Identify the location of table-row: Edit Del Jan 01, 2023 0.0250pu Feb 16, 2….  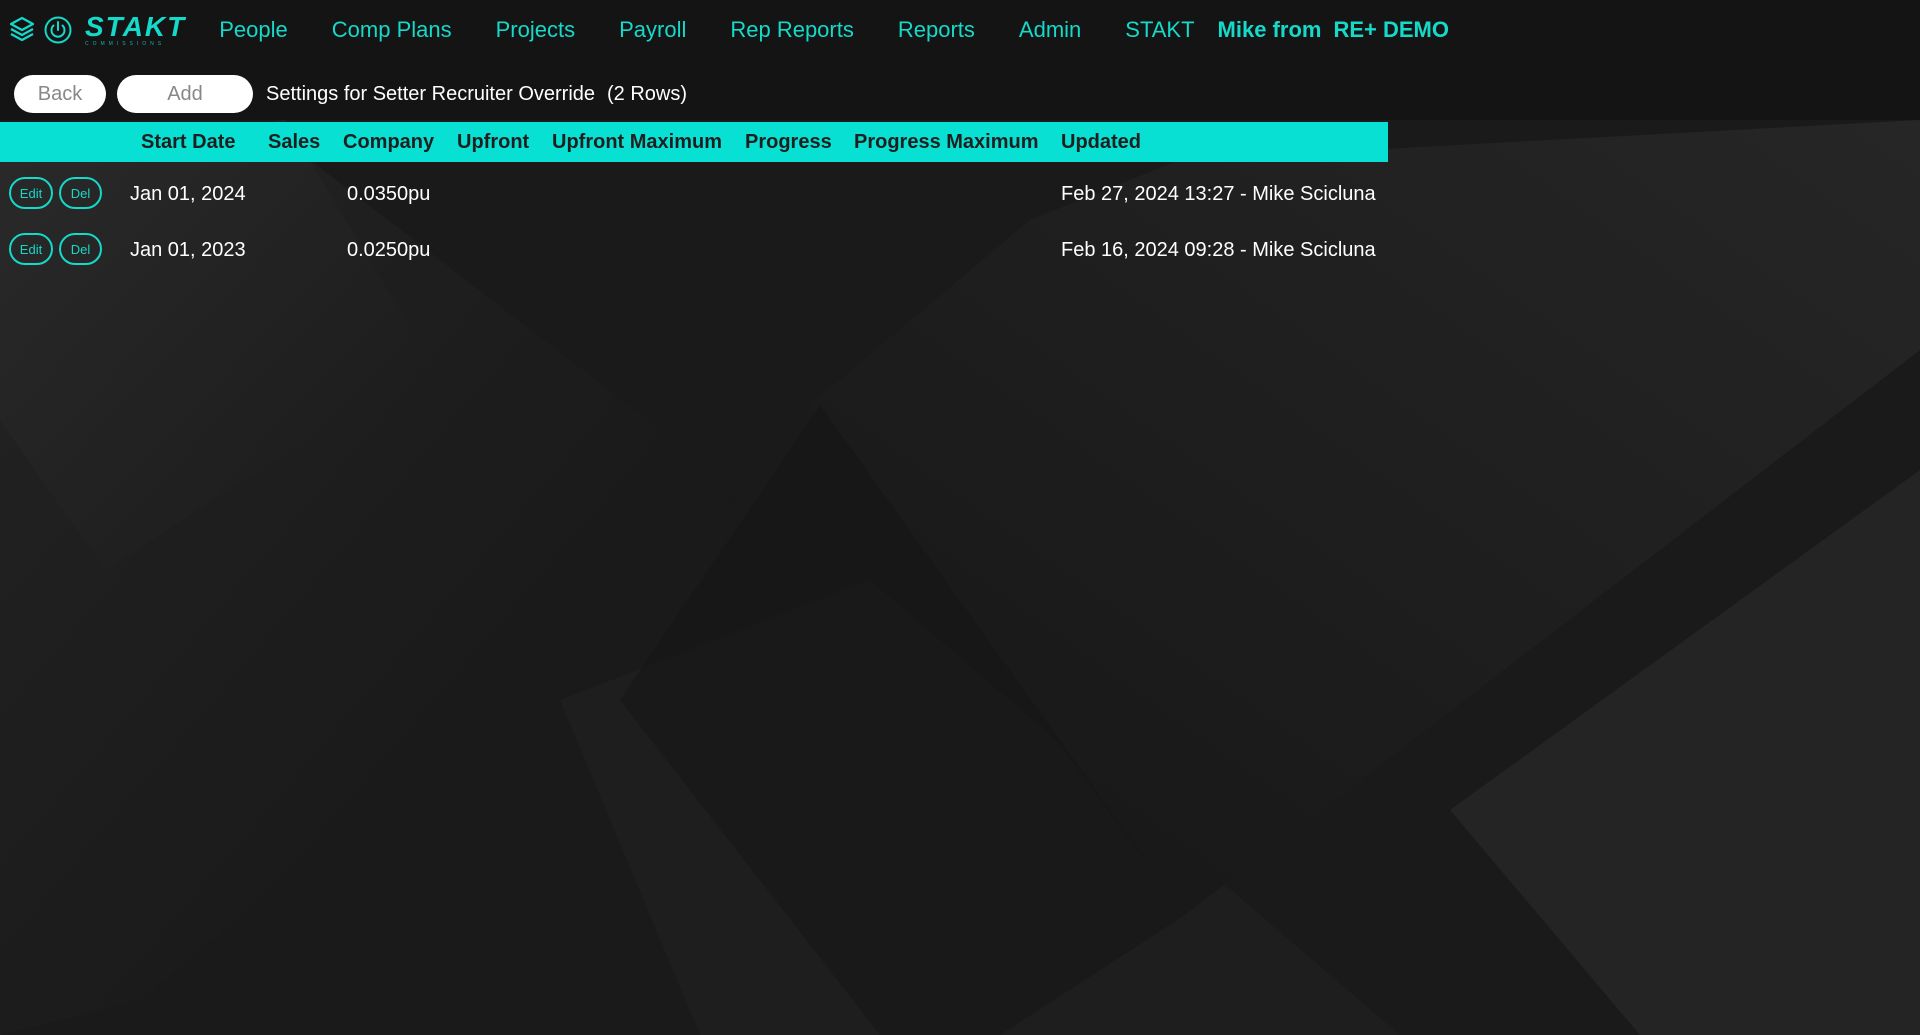
(694, 250).